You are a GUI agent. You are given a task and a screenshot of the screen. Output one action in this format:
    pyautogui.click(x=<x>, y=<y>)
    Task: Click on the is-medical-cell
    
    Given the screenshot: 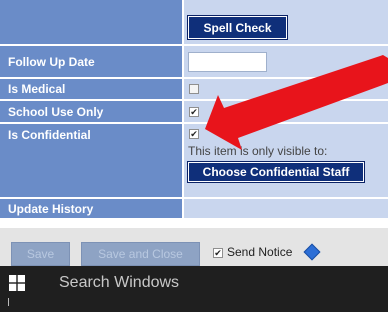 What is the action you would take?
    pyautogui.click(x=286, y=89)
    